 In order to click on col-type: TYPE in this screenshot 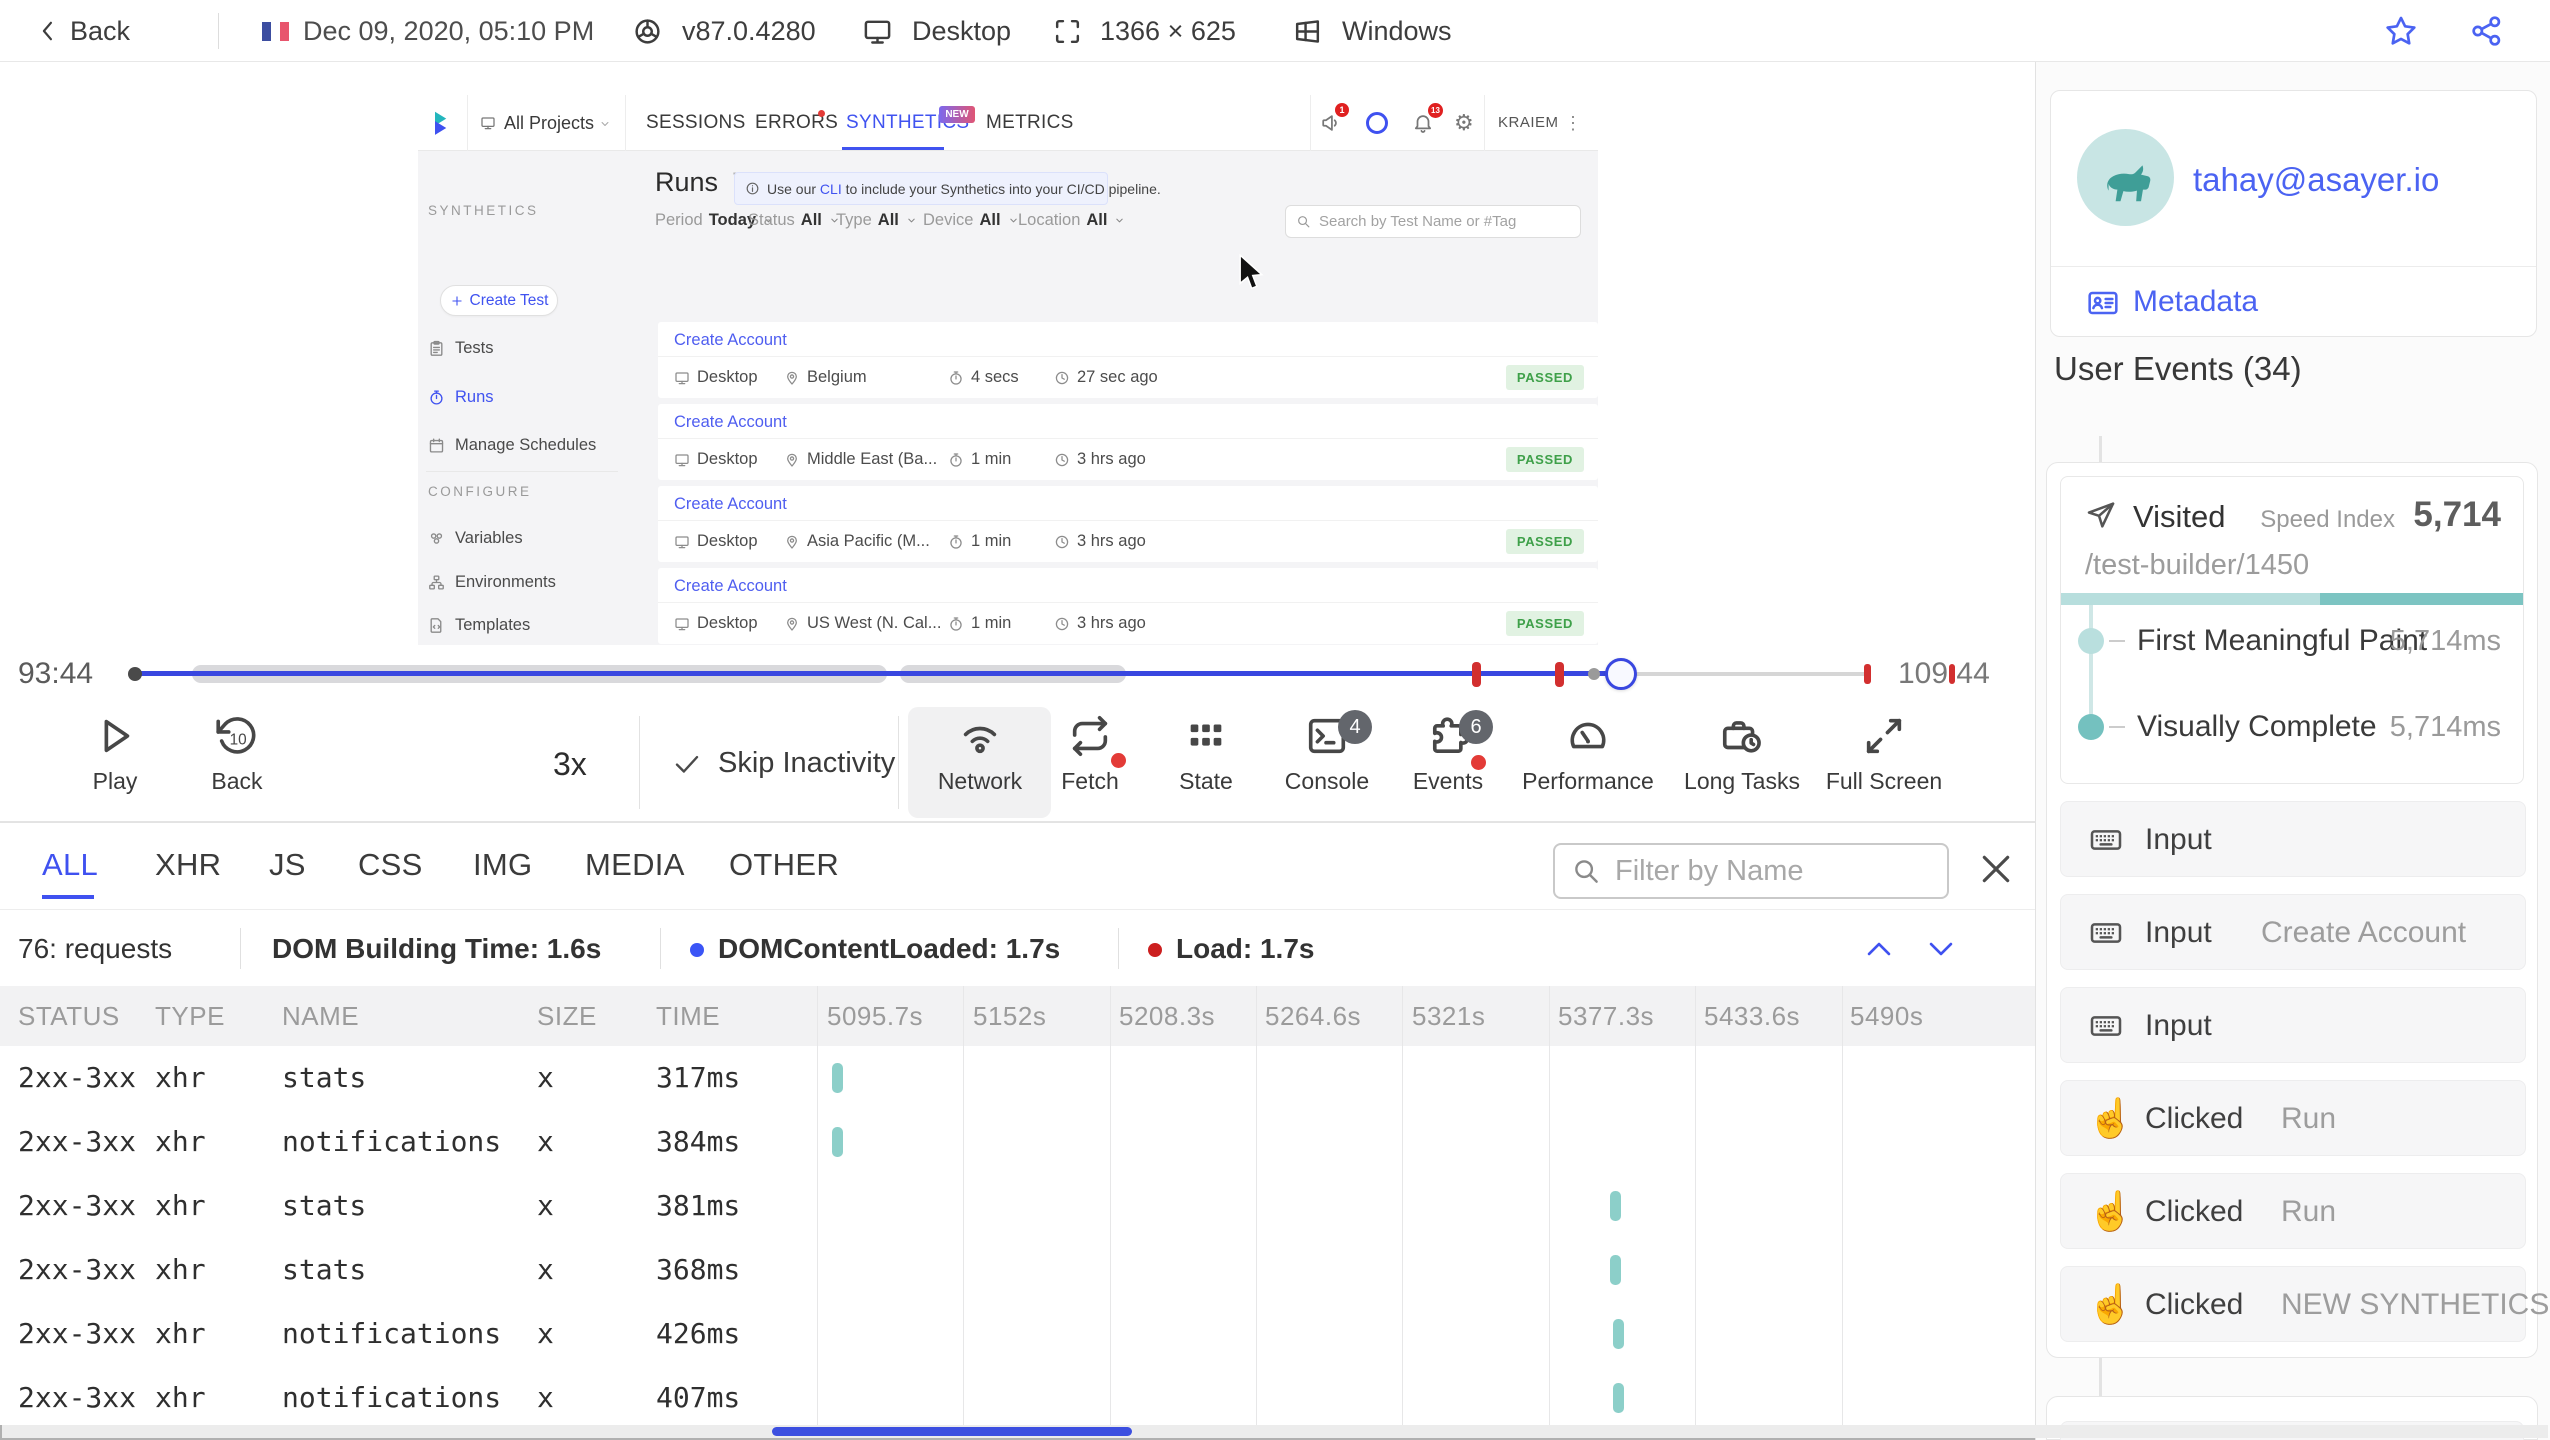, I will do `click(190, 1016)`.